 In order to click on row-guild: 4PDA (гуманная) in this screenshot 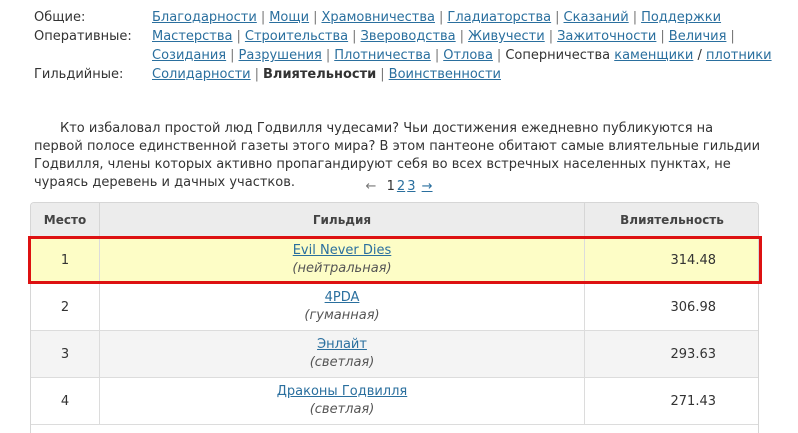, I will do `click(342, 307)`.